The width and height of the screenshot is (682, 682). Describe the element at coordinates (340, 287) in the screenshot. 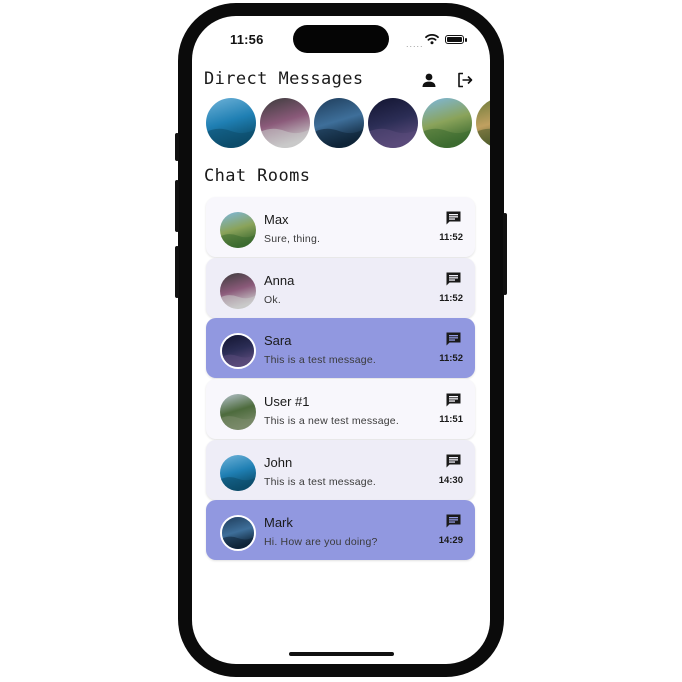

I see `chat-room-item: Anna Ok. 11:52` at that location.